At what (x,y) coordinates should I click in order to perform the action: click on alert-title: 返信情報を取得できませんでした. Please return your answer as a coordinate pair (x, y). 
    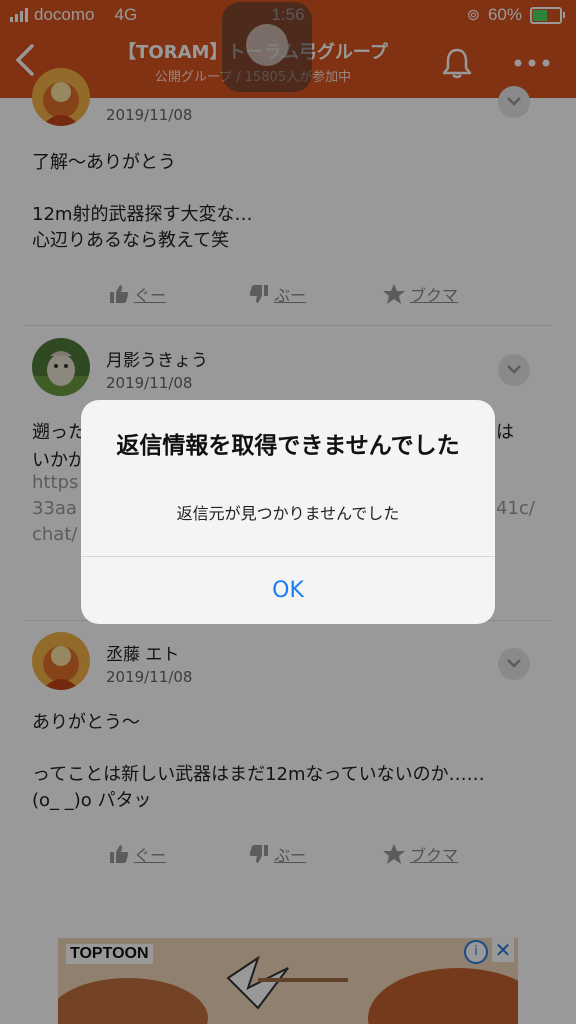
    Looking at the image, I should click on (288, 446).